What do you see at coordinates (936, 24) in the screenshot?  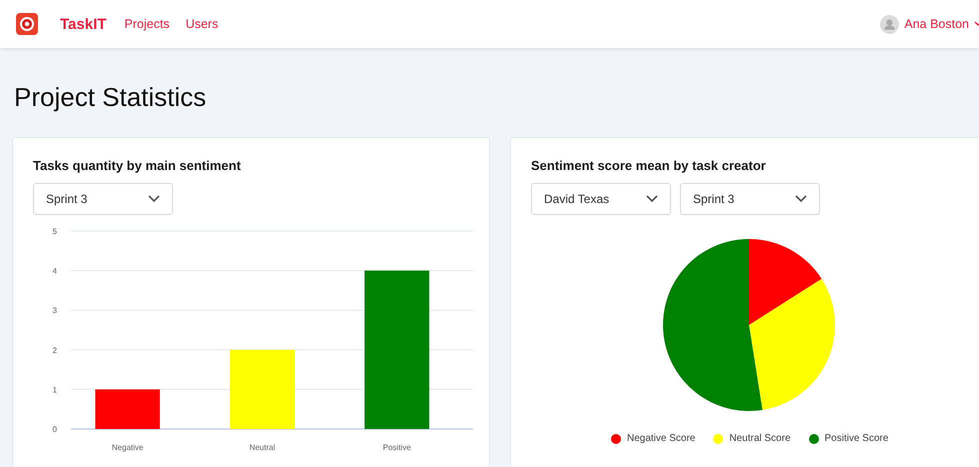 I see `user-name: Ana Boston` at bounding box center [936, 24].